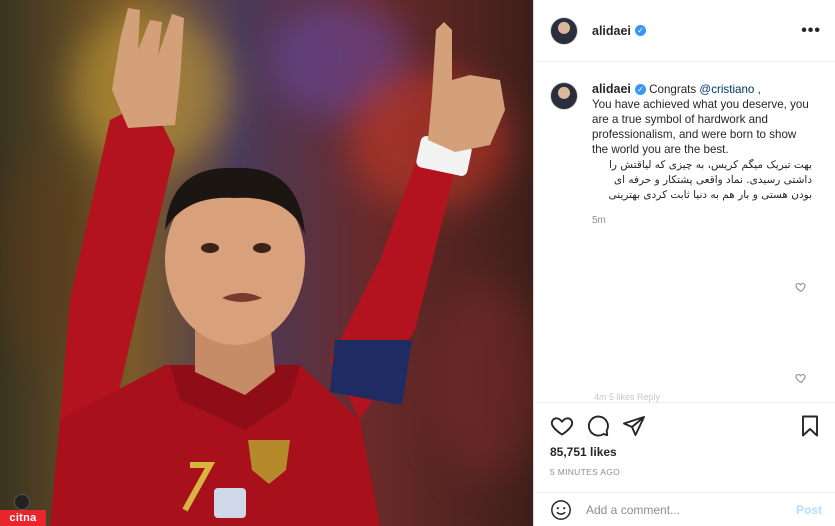  Describe the element at coordinates (811, 31) in the screenshot. I see `more-options-icon: •••` at that location.